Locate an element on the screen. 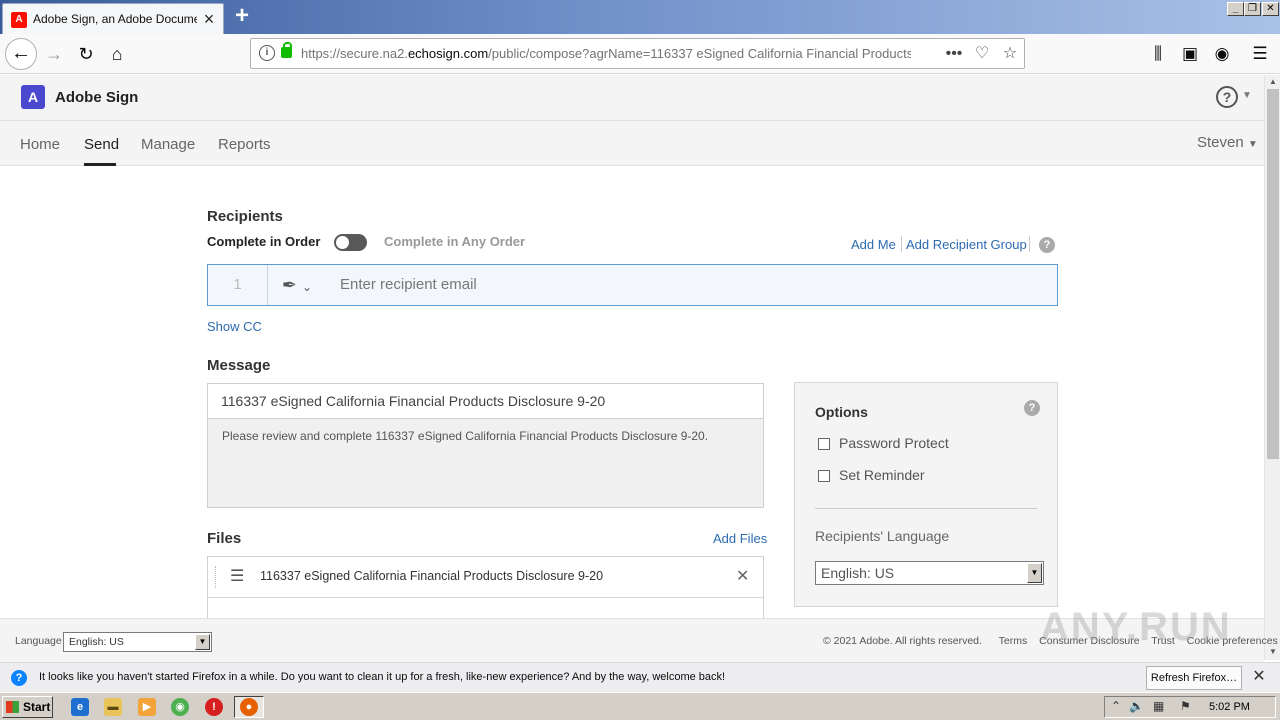 The width and height of the screenshot is (1280, 720). active-tab-indicator is located at coordinates (100, 164).